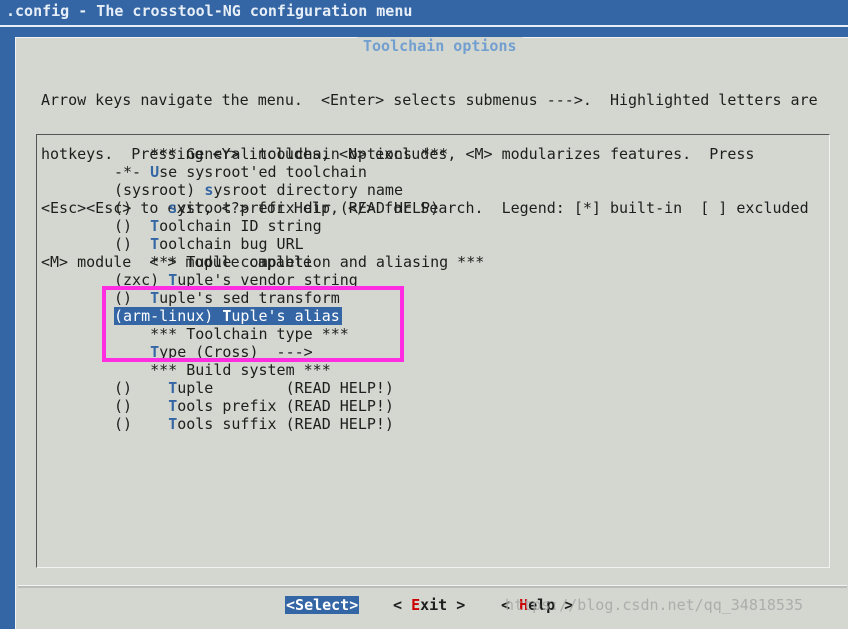  Describe the element at coordinates (253, 324) in the screenshot. I see `annotation-highlight-box` at that location.